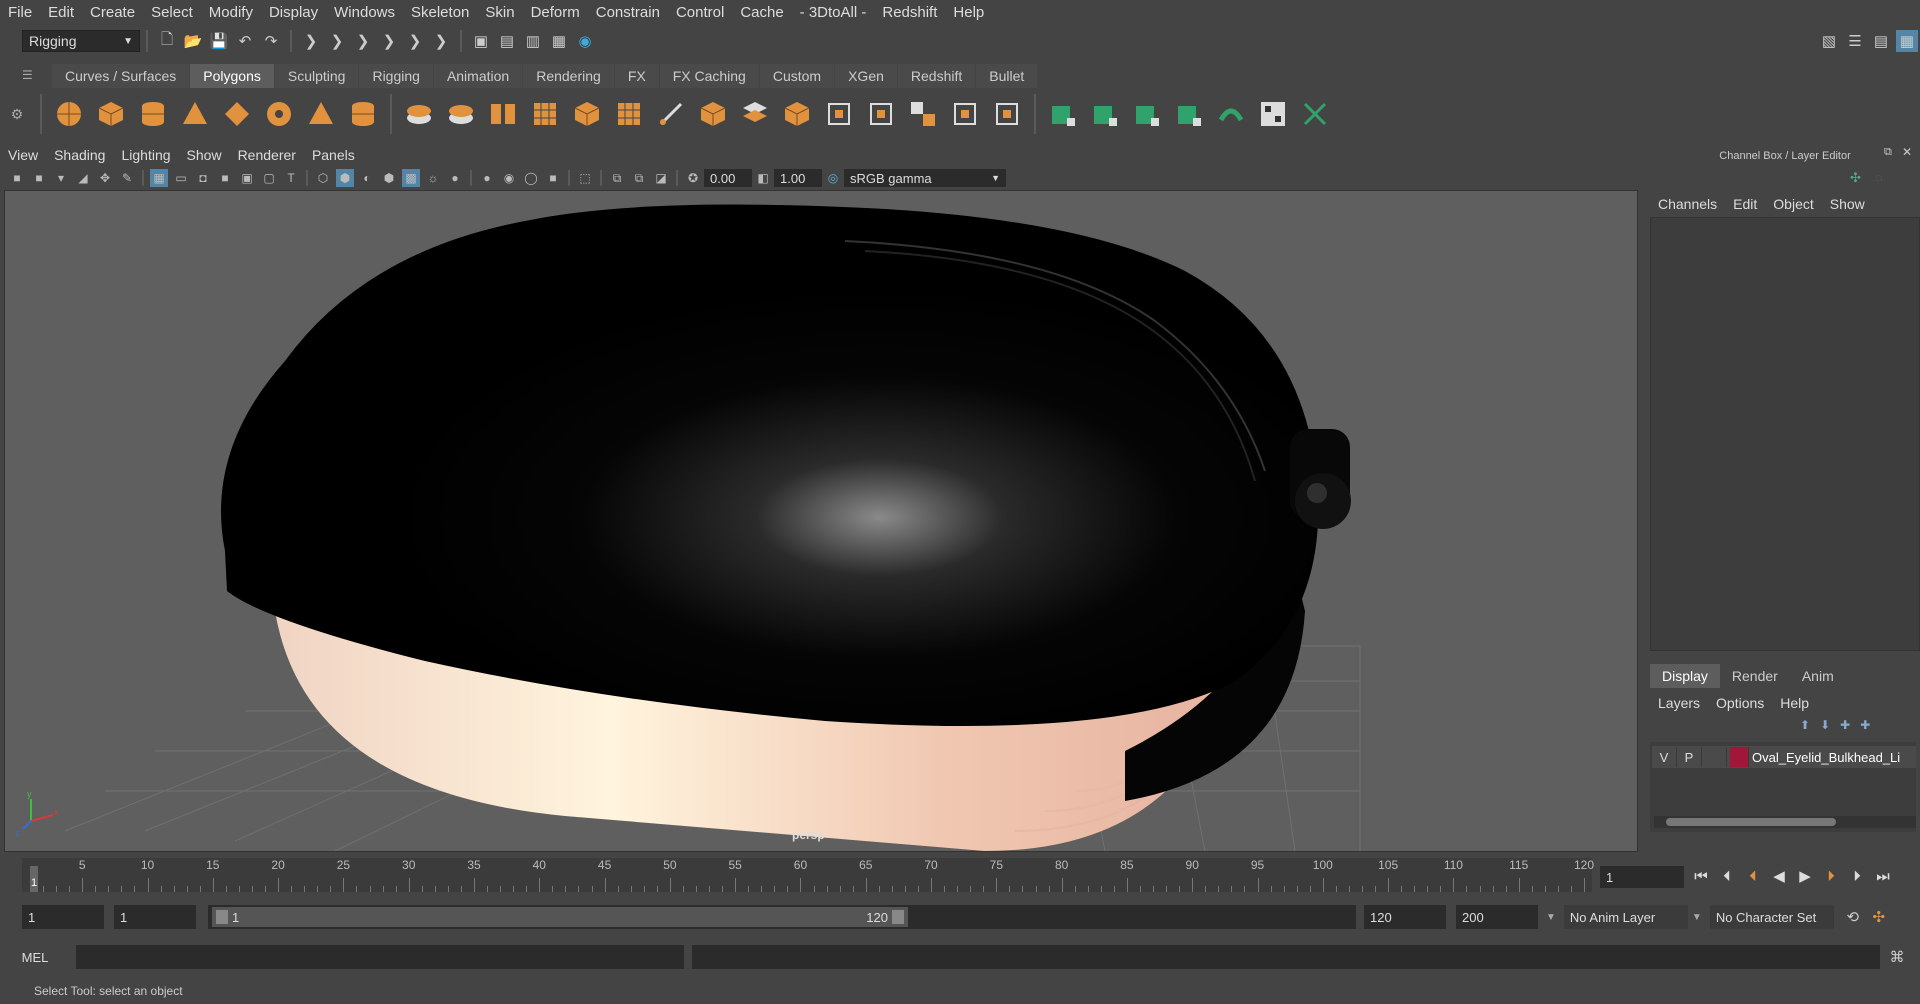 Image resolution: width=1920 pixels, height=1004 pixels. What do you see at coordinates (968, 12) in the screenshot?
I see `menu-help: Help` at bounding box center [968, 12].